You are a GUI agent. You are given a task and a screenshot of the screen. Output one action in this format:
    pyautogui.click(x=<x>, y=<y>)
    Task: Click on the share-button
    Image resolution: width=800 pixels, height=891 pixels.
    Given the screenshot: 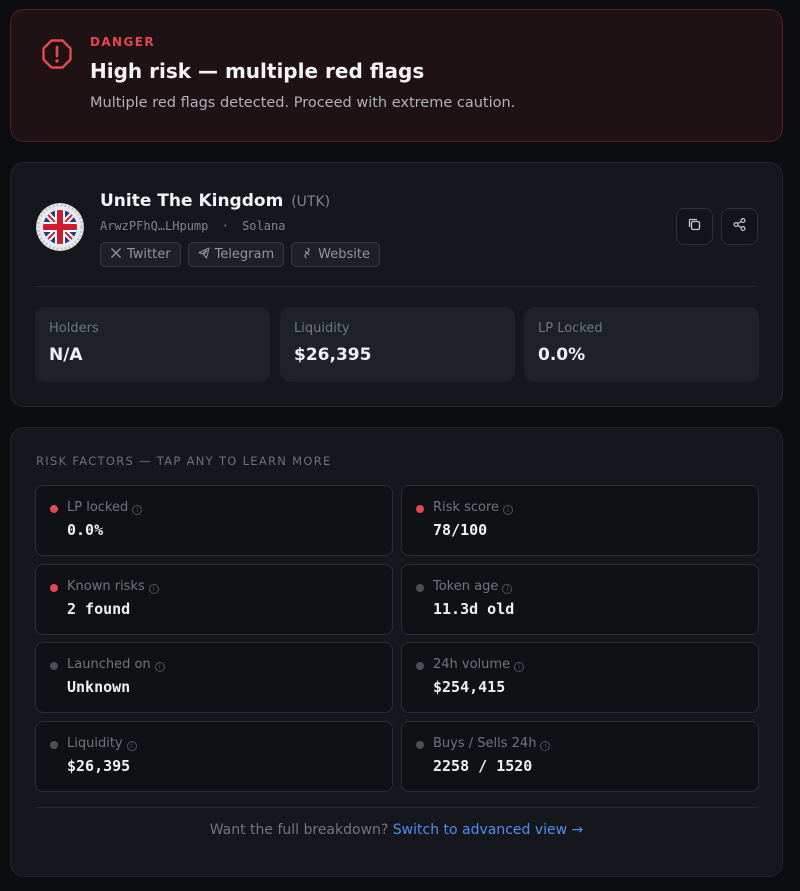 What is the action you would take?
    pyautogui.click(x=739, y=226)
    